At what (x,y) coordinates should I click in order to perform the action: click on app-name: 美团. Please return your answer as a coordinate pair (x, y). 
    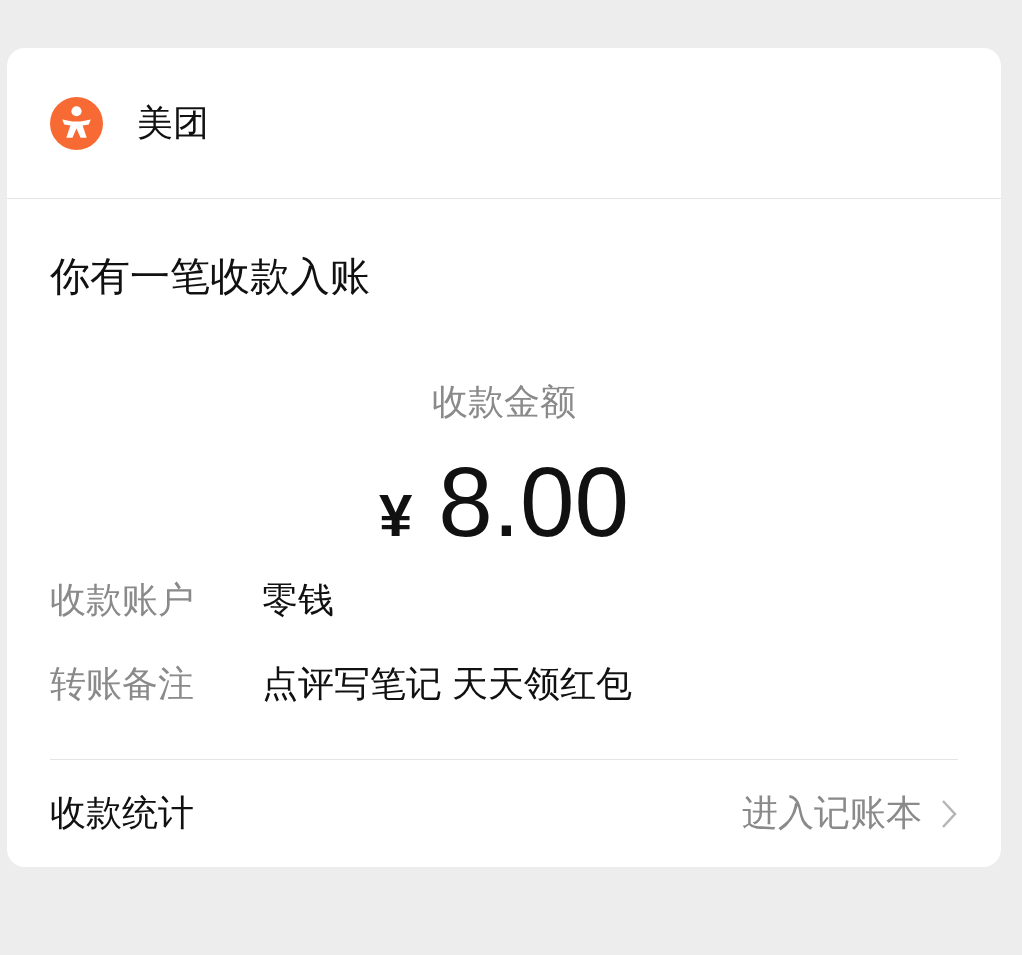
    Looking at the image, I should click on (173, 122).